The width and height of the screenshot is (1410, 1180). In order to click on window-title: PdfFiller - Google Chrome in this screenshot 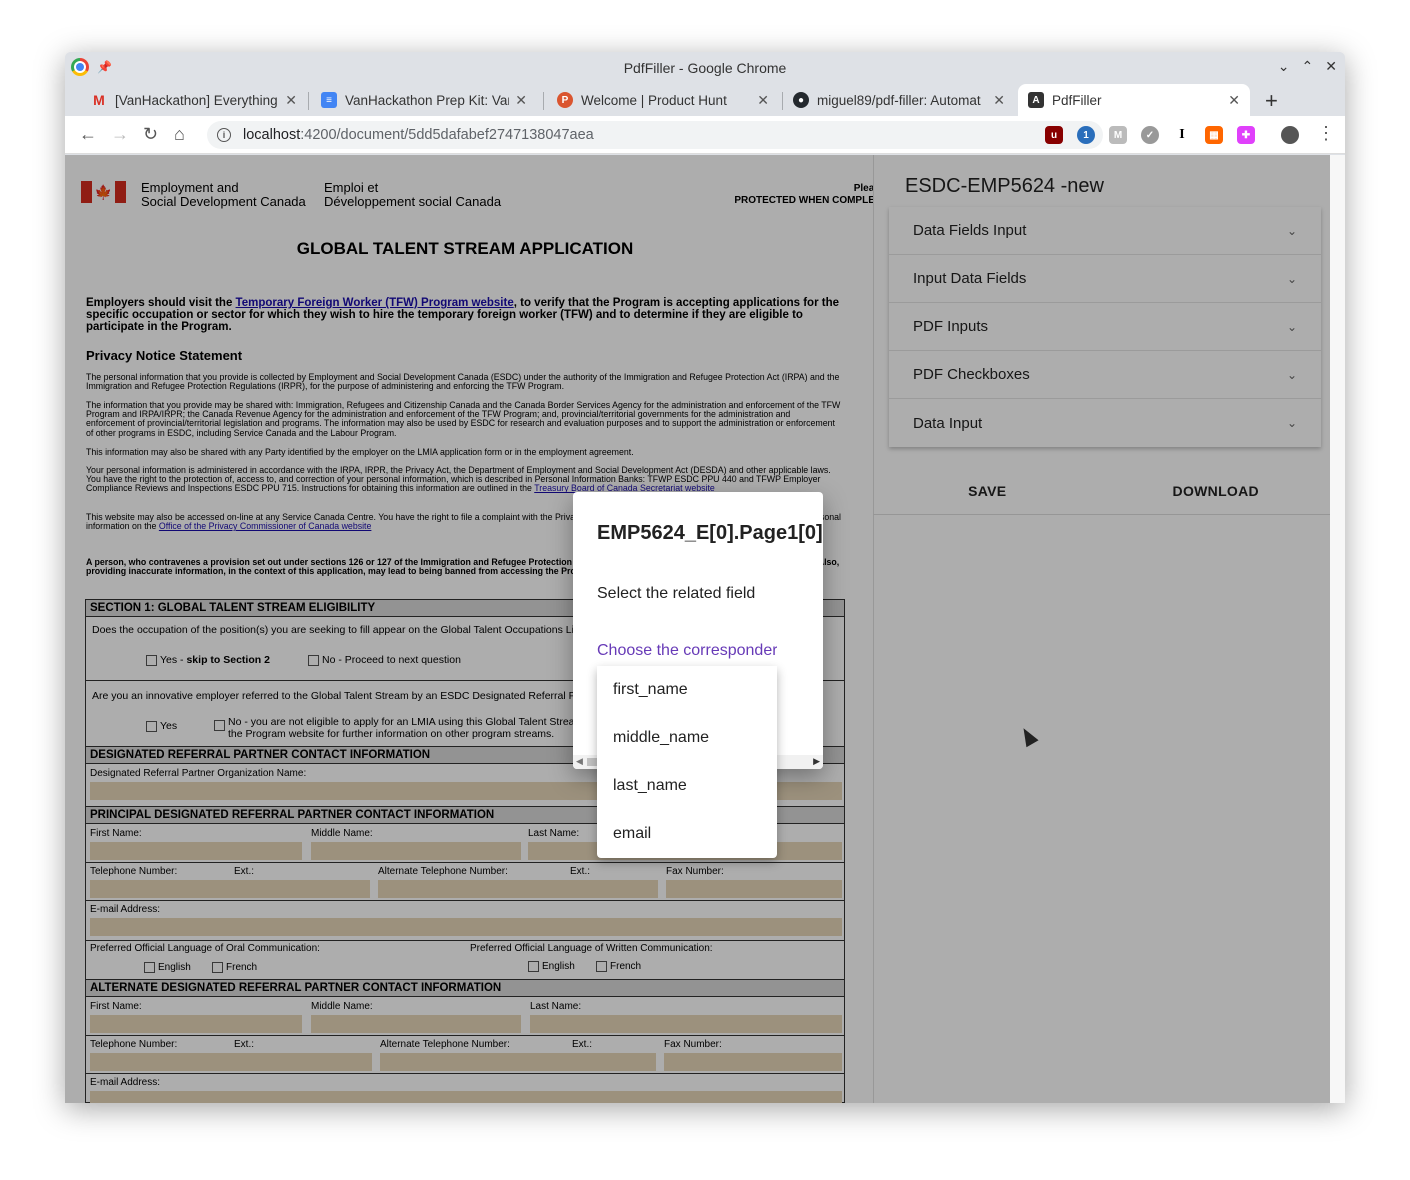, I will do `click(705, 68)`.